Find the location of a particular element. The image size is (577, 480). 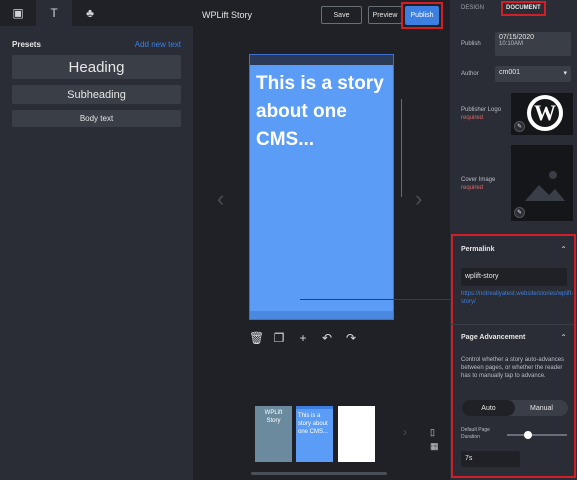

story-title: WPLift Story is located at coordinates (227, 15).